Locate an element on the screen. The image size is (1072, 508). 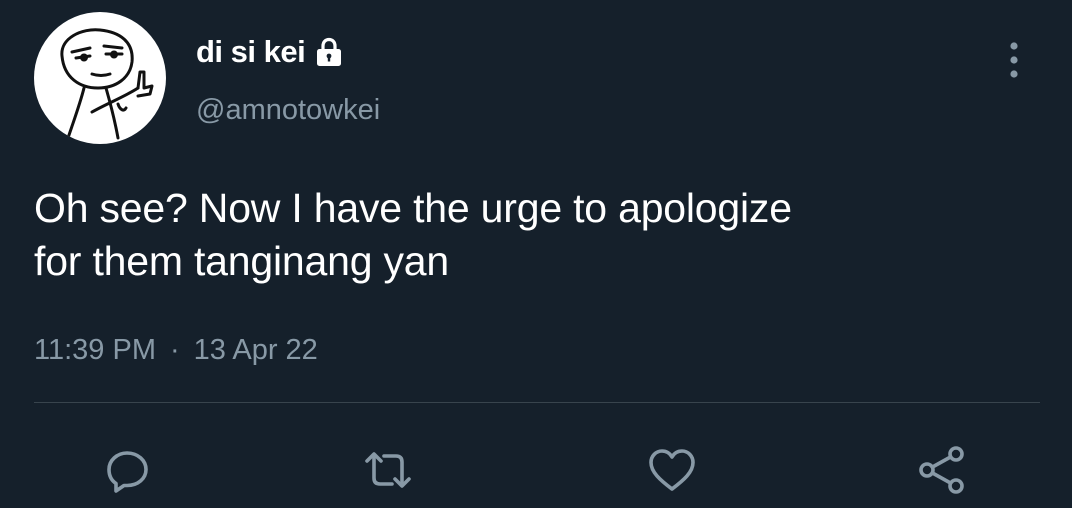
like-button is located at coordinates (672, 470).